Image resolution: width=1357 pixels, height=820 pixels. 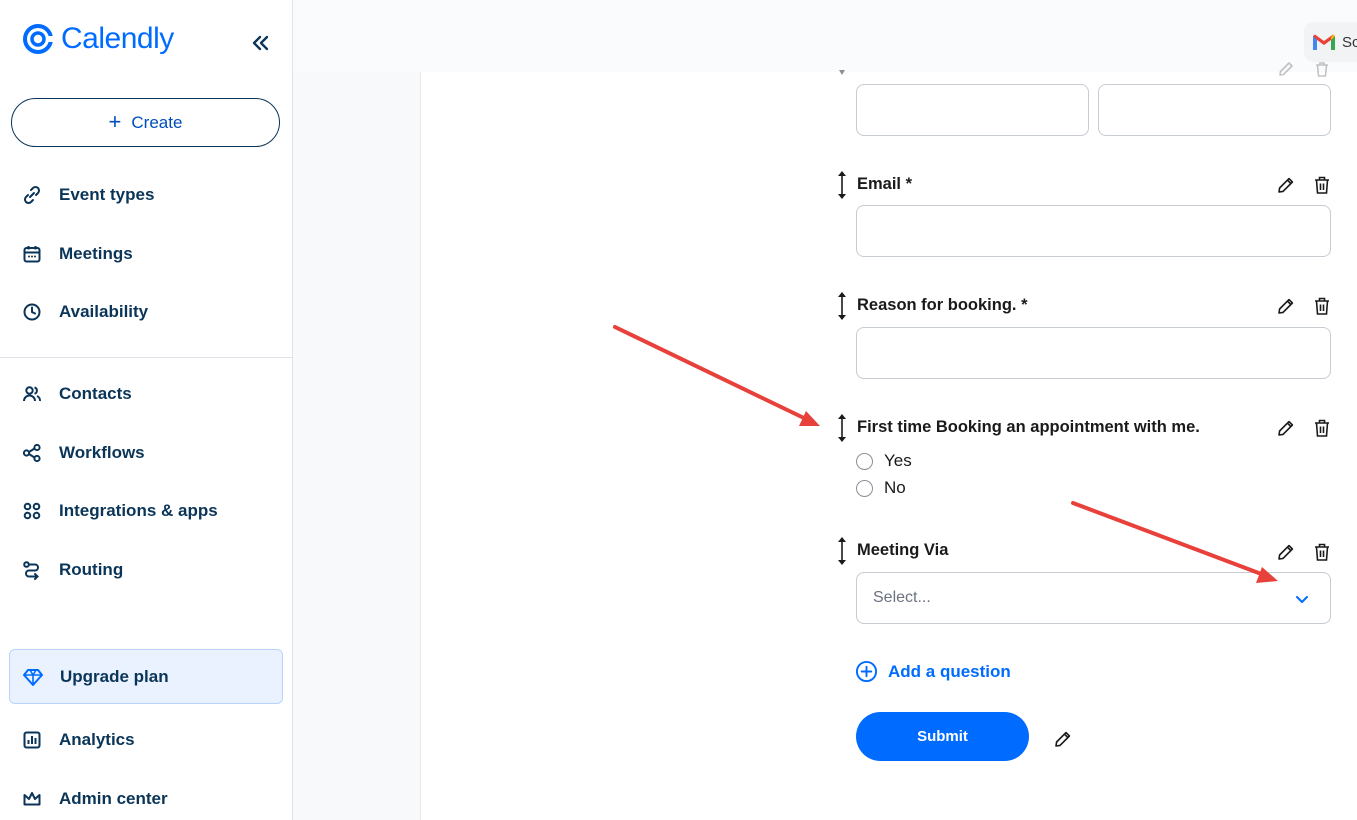 I want to click on contacts-icon, so click(x=32, y=394).